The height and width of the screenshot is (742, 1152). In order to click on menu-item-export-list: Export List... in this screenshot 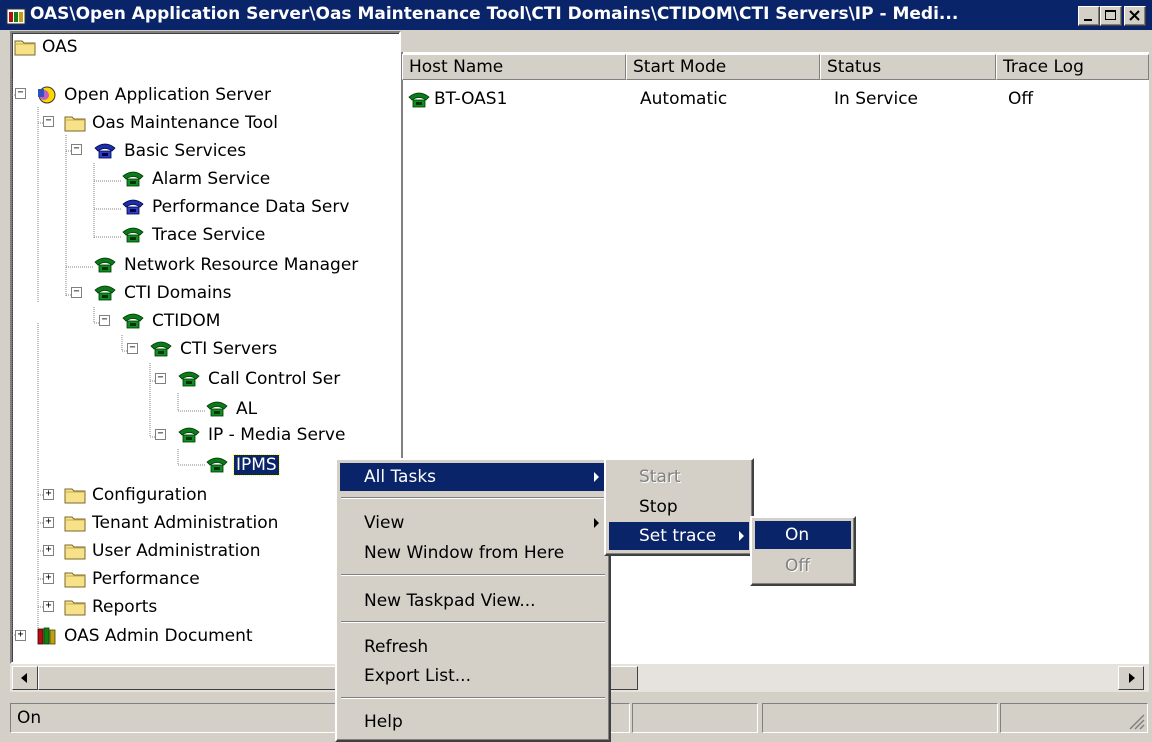, I will do `click(473, 676)`.